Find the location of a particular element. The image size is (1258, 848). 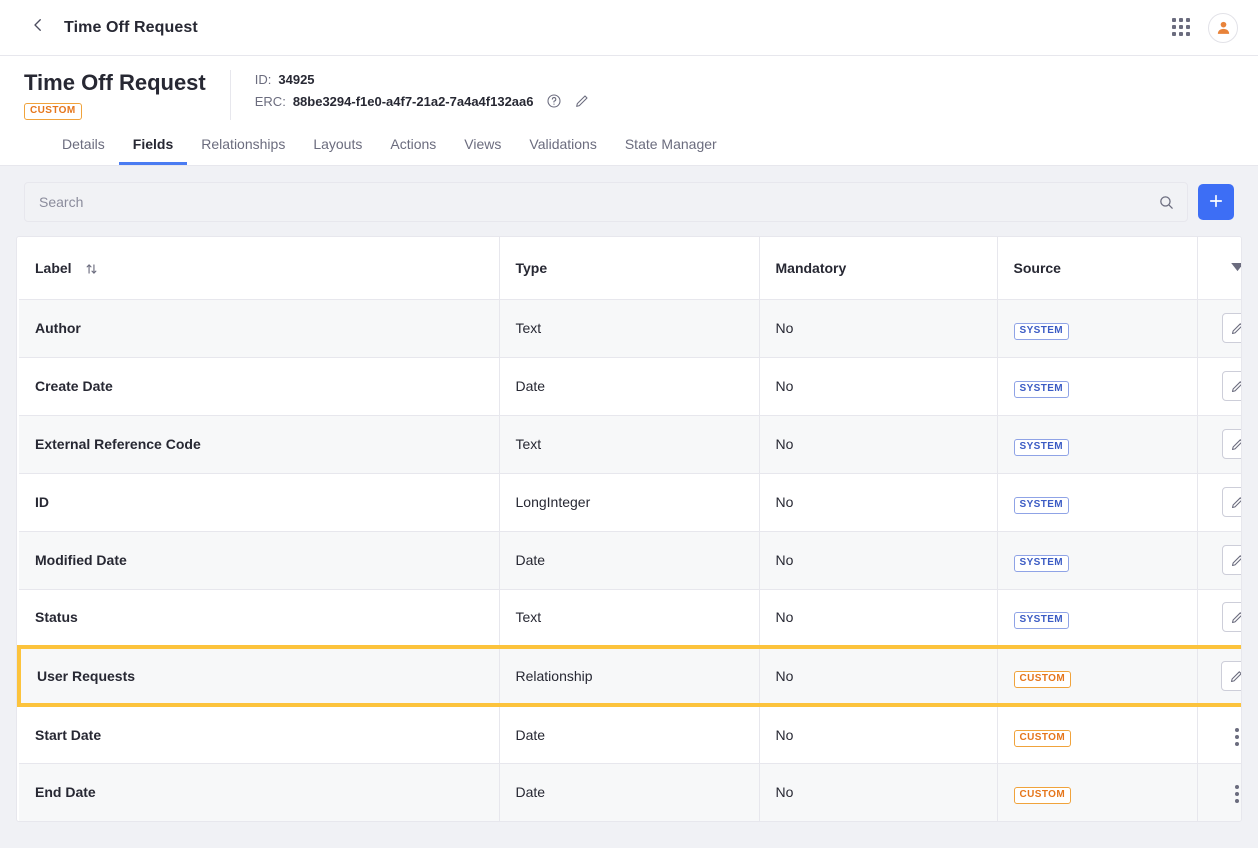

cell-type: LongInteger is located at coordinates (629, 502).